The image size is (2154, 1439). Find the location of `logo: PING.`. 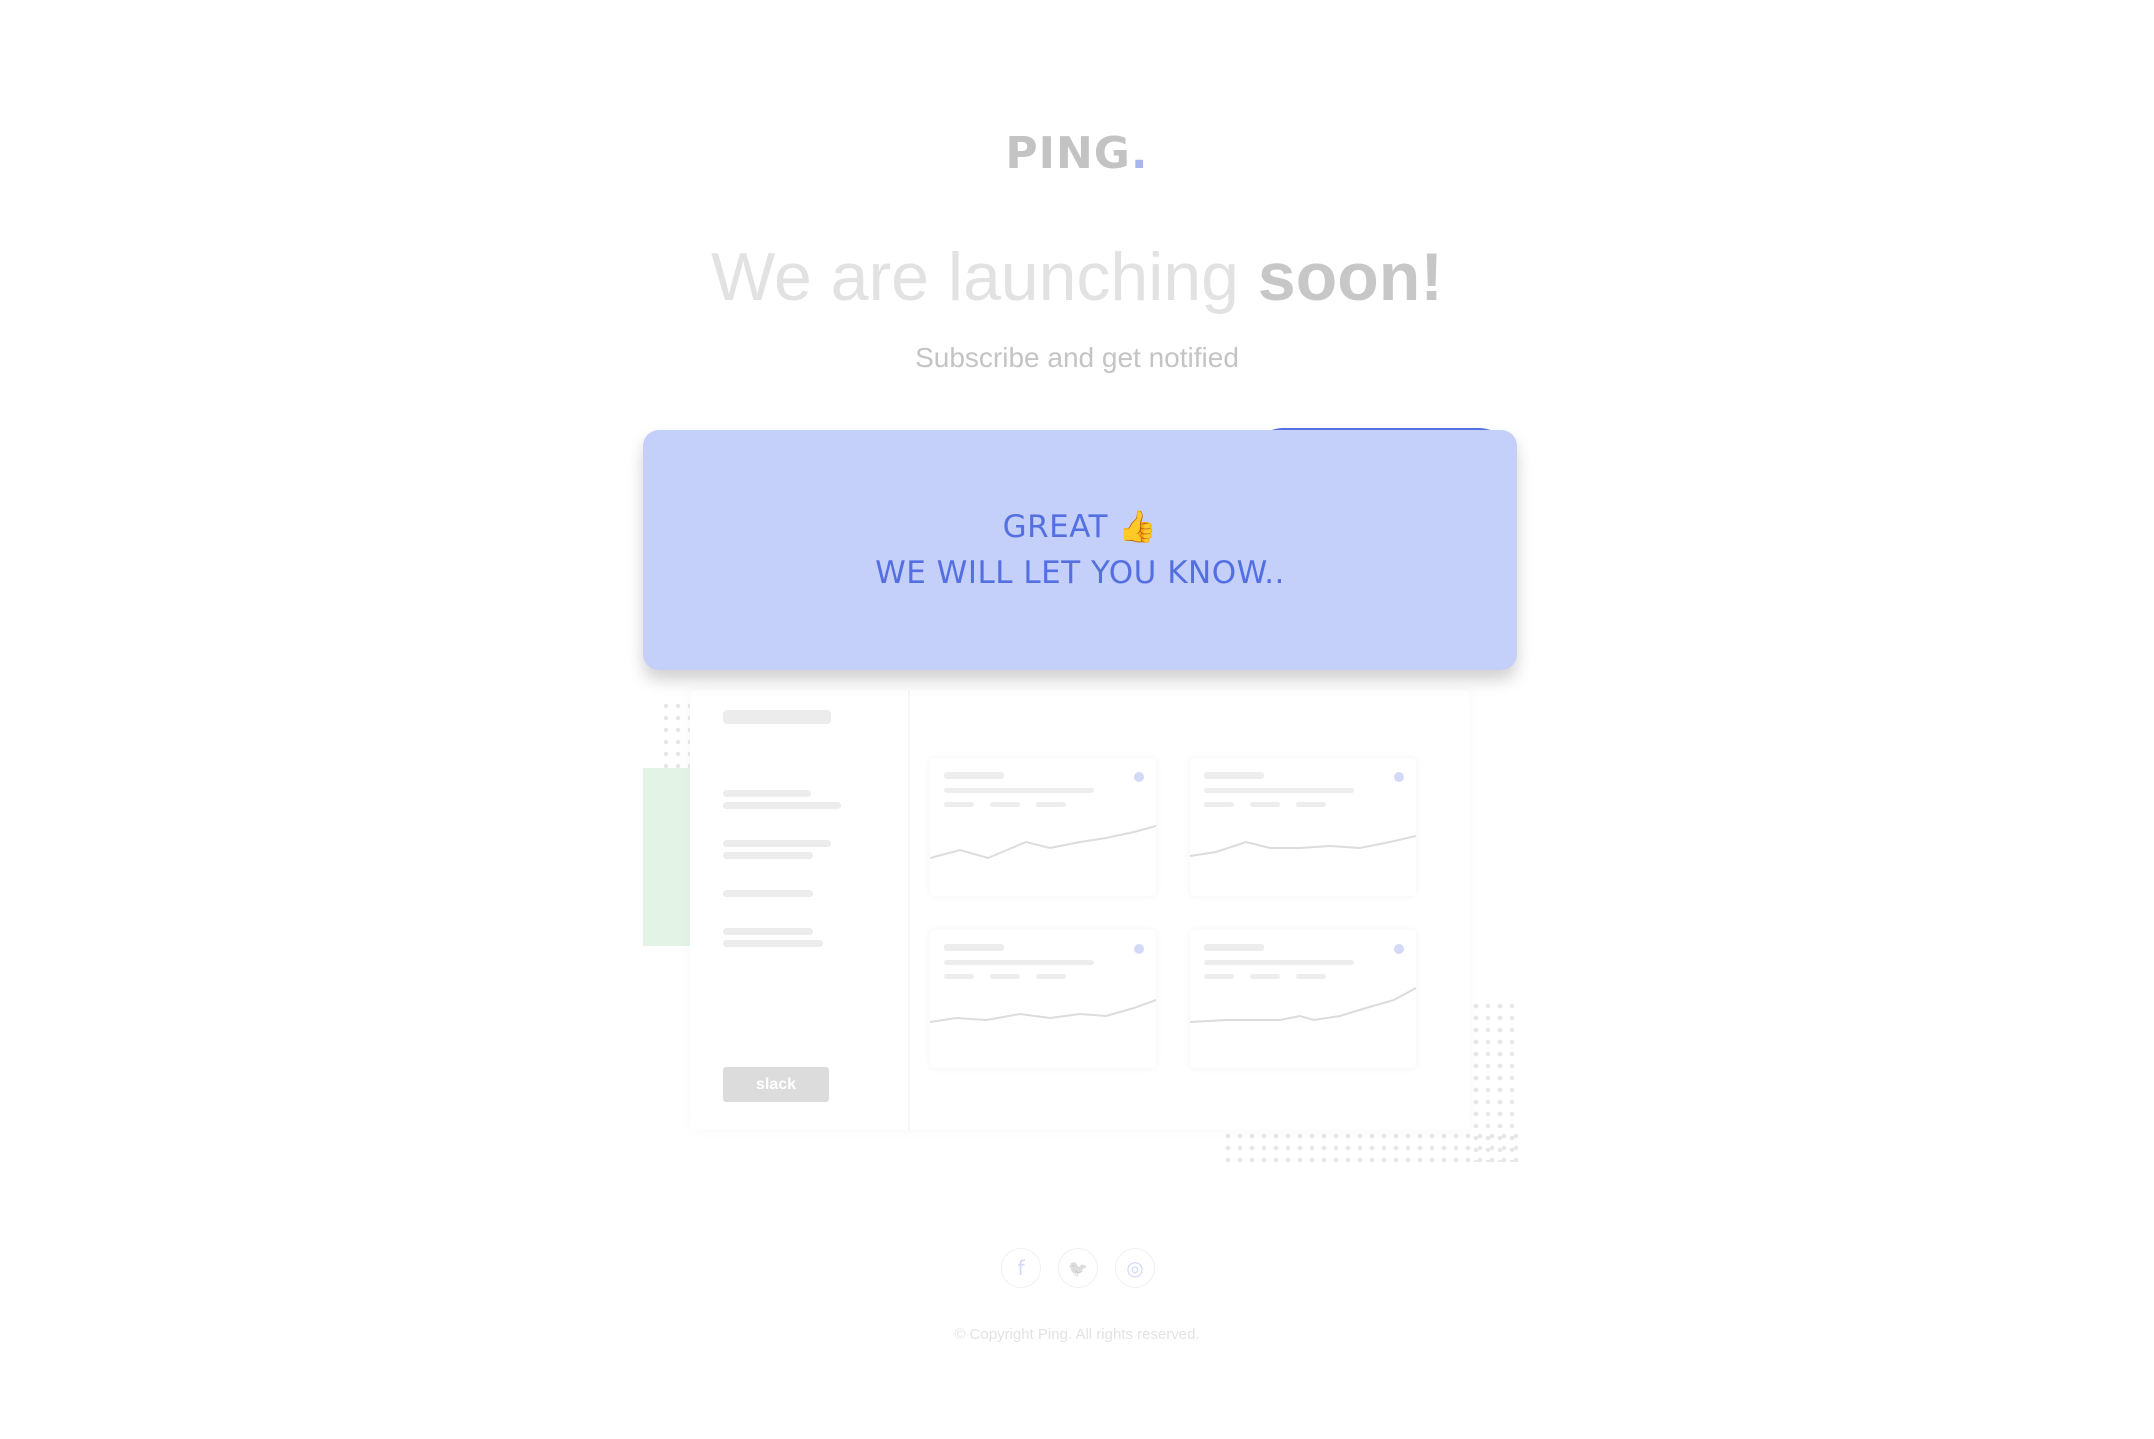

logo: PING. is located at coordinates (1077, 153).